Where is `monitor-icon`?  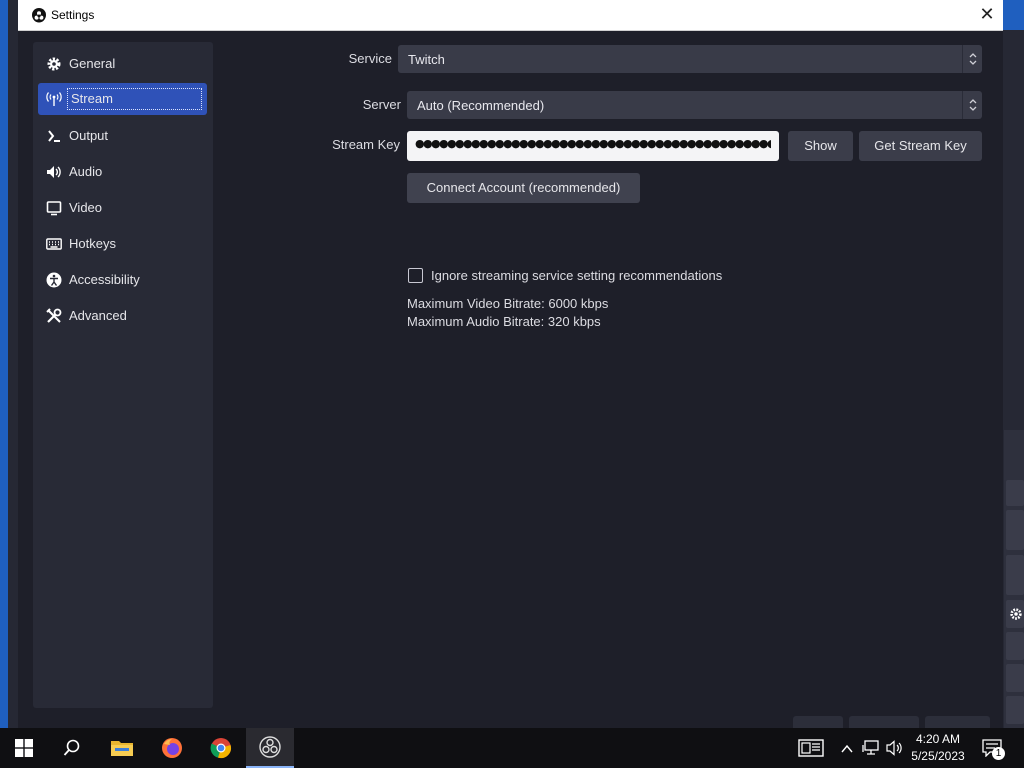
monitor-icon is located at coordinates (54, 208).